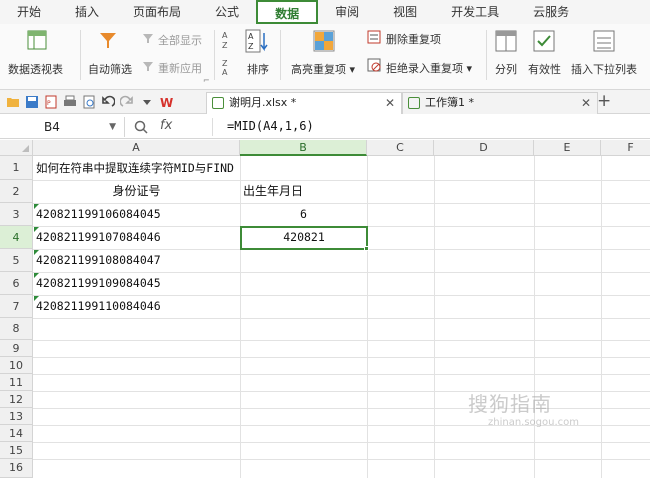 The height and width of the screenshot is (478, 650). Describe the element at coordinates (374, 37) in the screenshot. I see `remove-duplicates-icon` at that location.